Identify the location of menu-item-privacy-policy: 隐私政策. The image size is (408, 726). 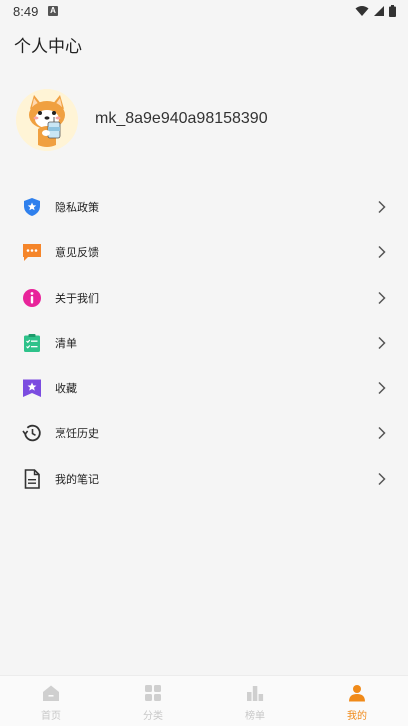
(204, 207).